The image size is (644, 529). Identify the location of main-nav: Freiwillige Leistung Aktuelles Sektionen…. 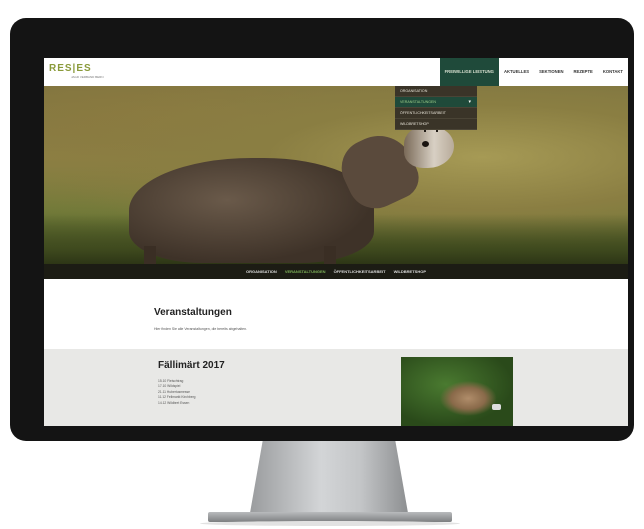
(533, 72).